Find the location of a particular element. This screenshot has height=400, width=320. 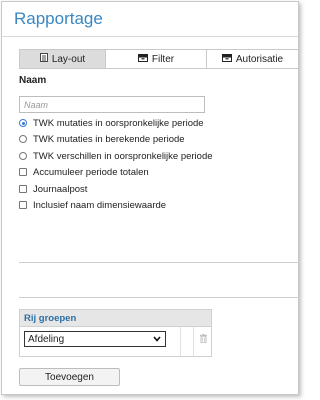

tab-lay-out: Lay-out is located at coordinates (62, 59).